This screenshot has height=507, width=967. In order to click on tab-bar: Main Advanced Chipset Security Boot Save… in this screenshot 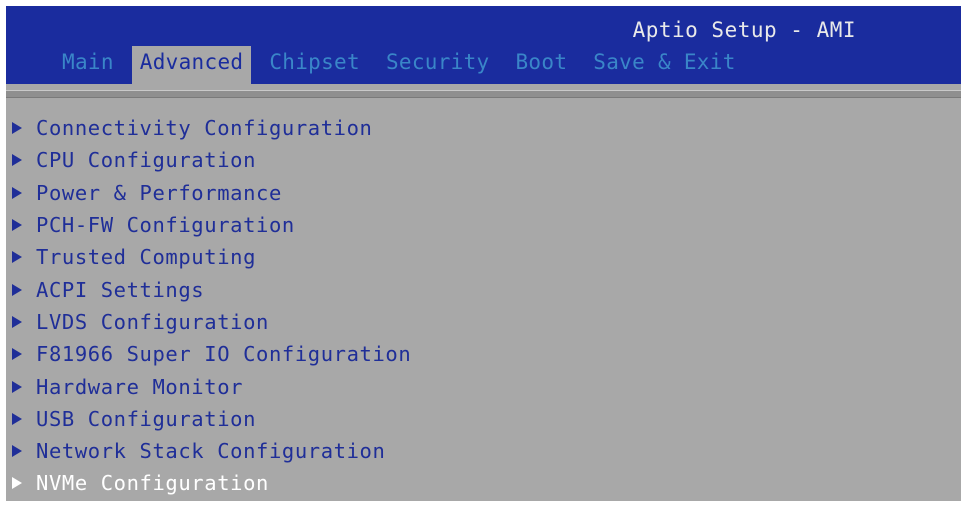, I will do `click(404, 65)`.